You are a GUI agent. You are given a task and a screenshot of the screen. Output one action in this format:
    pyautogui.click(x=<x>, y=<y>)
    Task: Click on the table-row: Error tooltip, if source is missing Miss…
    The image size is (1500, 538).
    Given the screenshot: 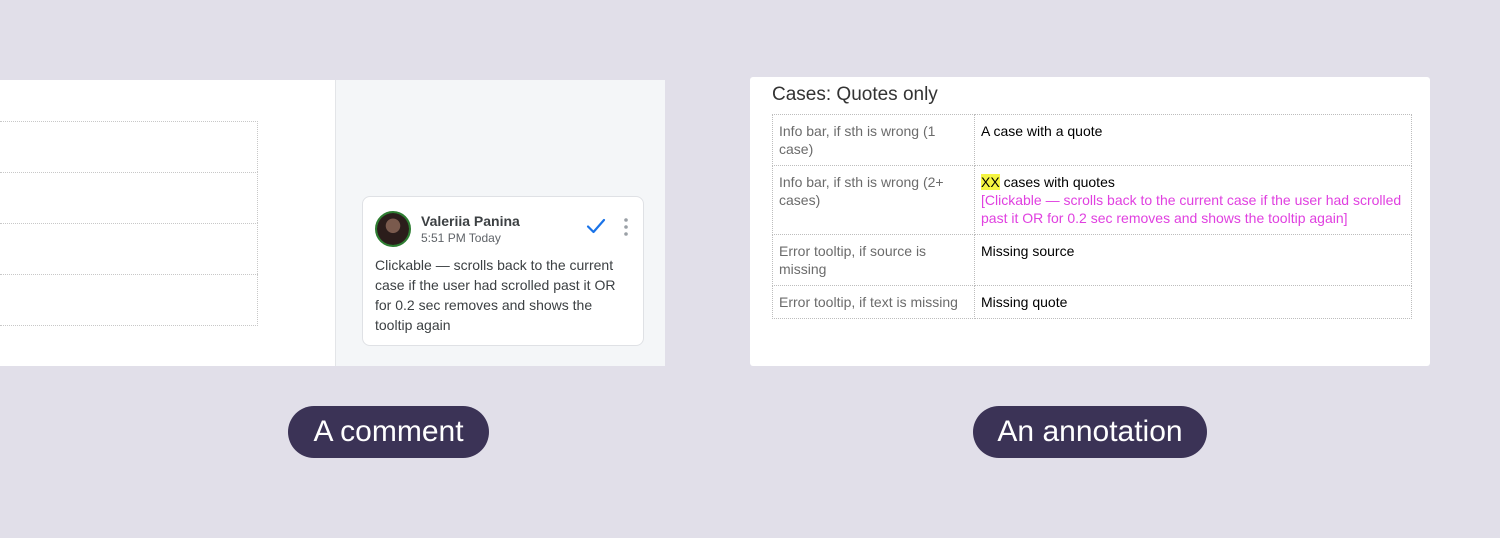 What is the action you would take?
    pyautogui.click(x=1092, y=260)
    